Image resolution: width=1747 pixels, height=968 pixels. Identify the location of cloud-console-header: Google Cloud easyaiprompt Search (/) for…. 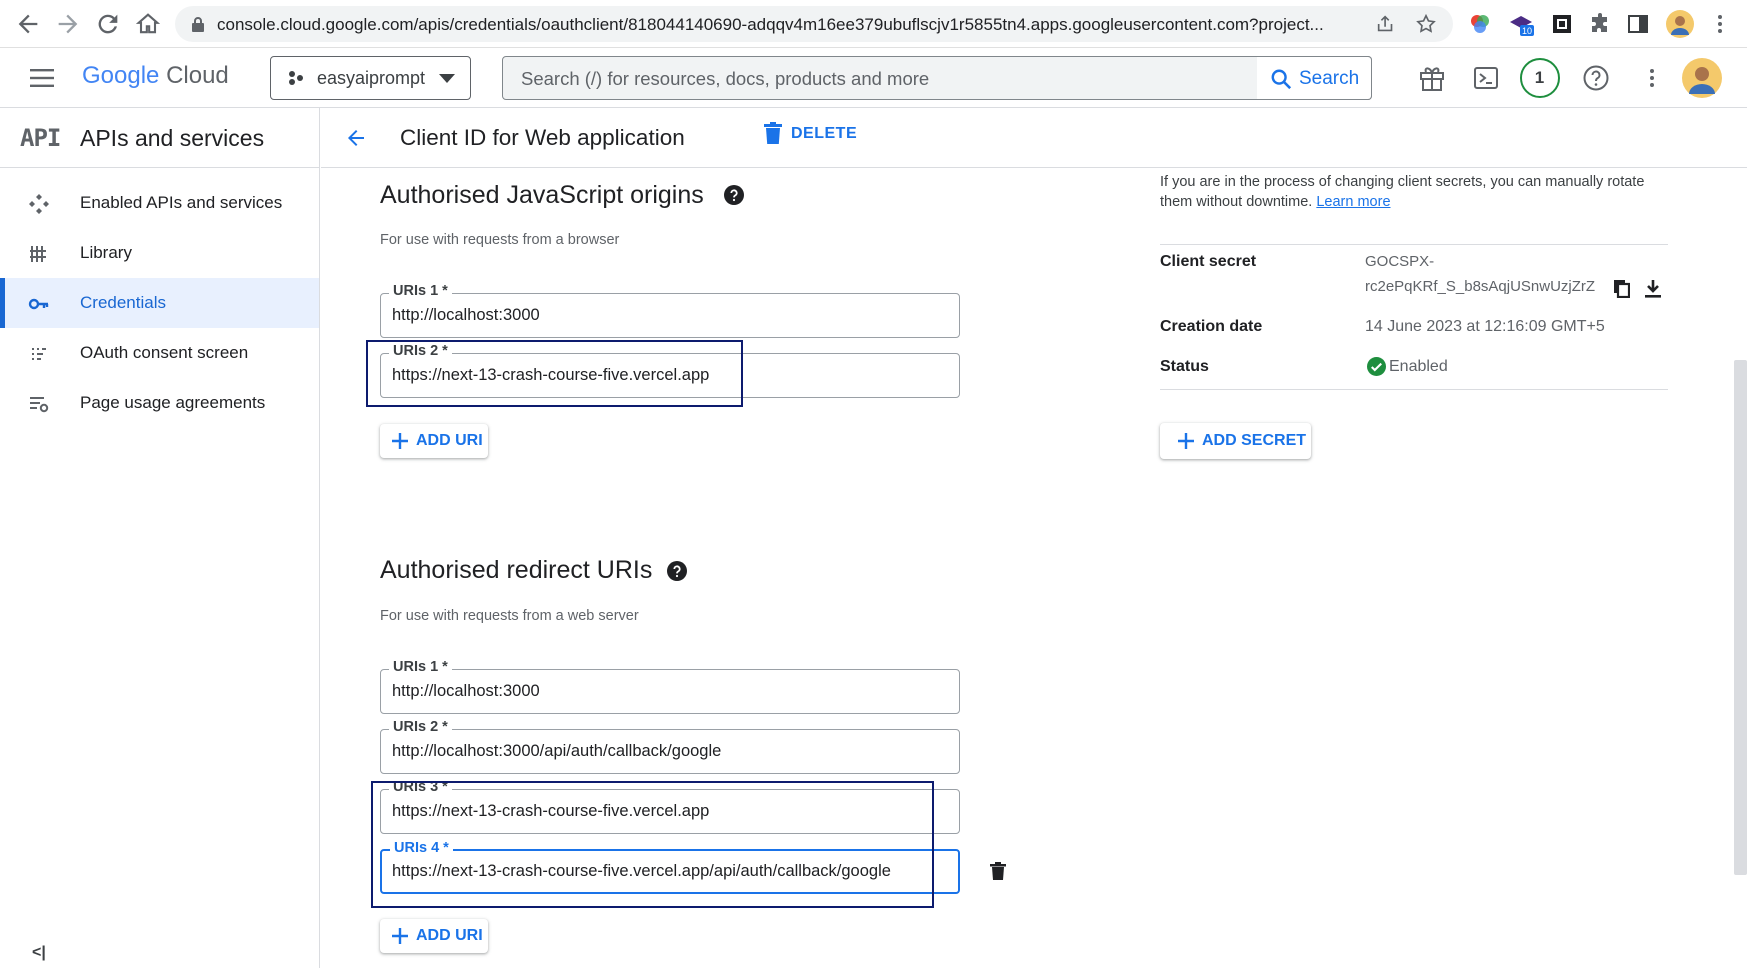
(873, 78).